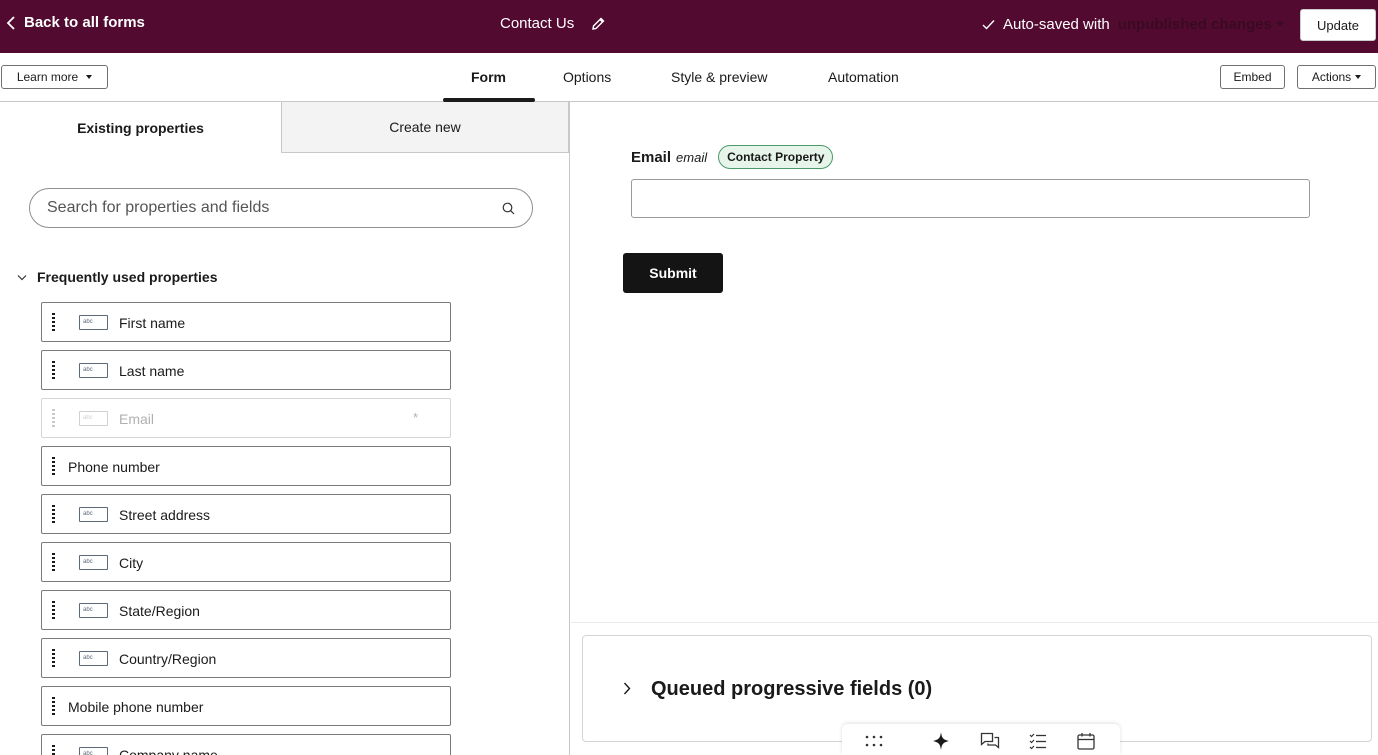 This screenshot has width=1378, height=755. What do you see at coordinates (863, 77) in the screenshot?
I see `tab-automation: Automation` at bounding box center [863, 77].